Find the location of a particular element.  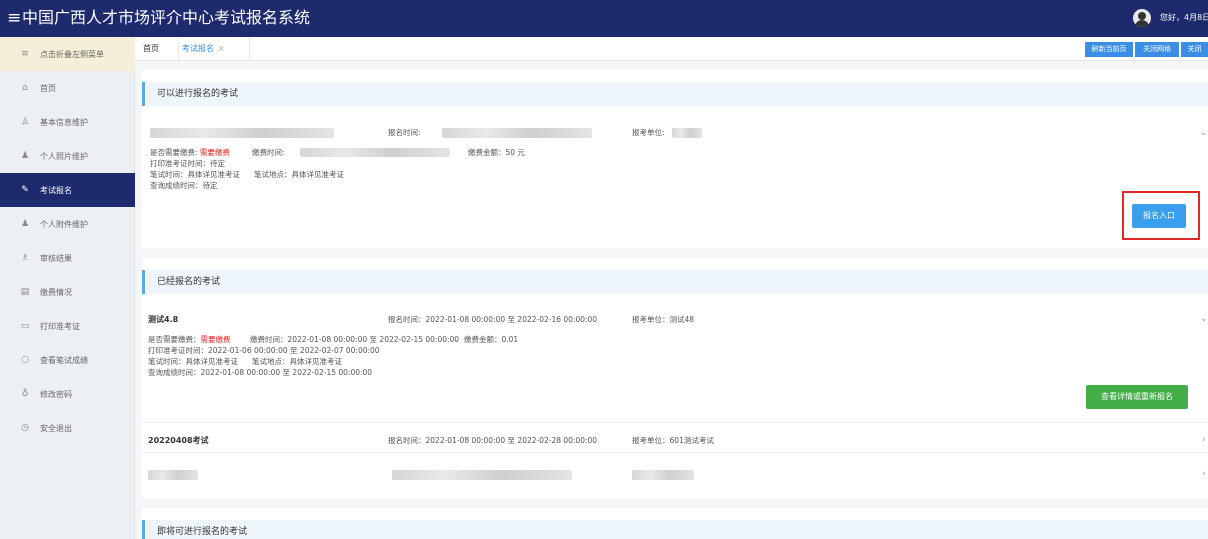

sidebar-item-logout: ◷ 安全退出 is located at coordinates (67, 428).